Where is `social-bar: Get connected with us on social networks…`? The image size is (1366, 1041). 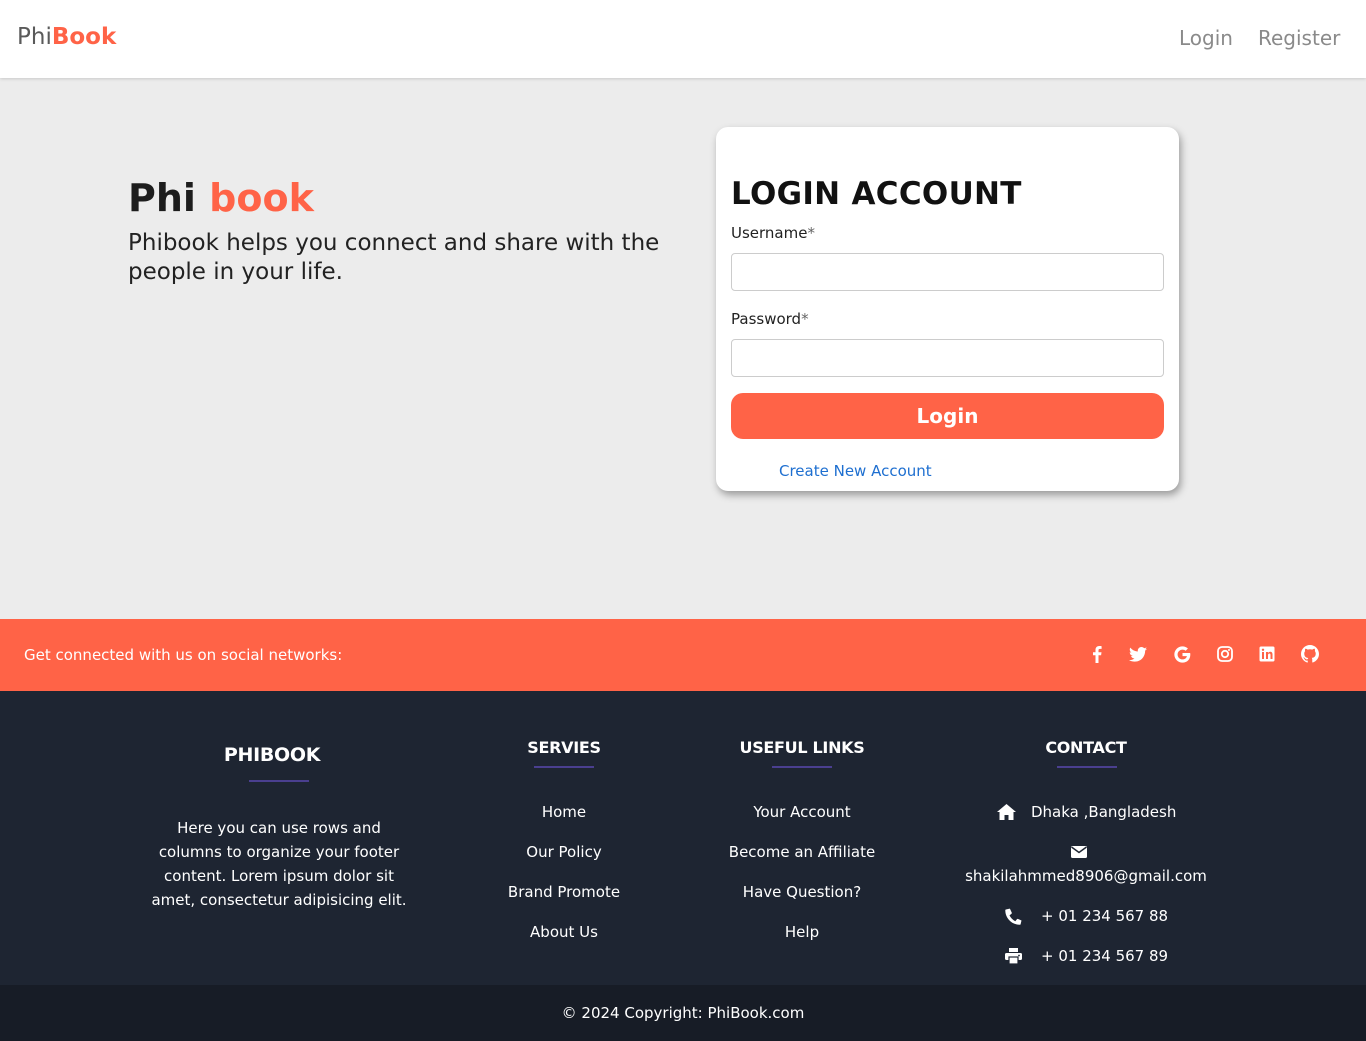
social-bar: Get connected with us on social networks… is located at coordinates (683, 655).